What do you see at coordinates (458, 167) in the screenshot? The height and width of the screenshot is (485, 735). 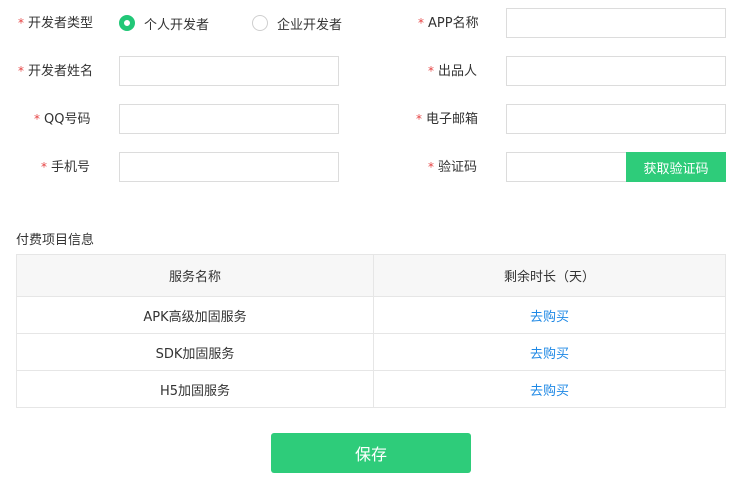 I see `captcha-label-text: 验证码` at bounding box center [458, 167].